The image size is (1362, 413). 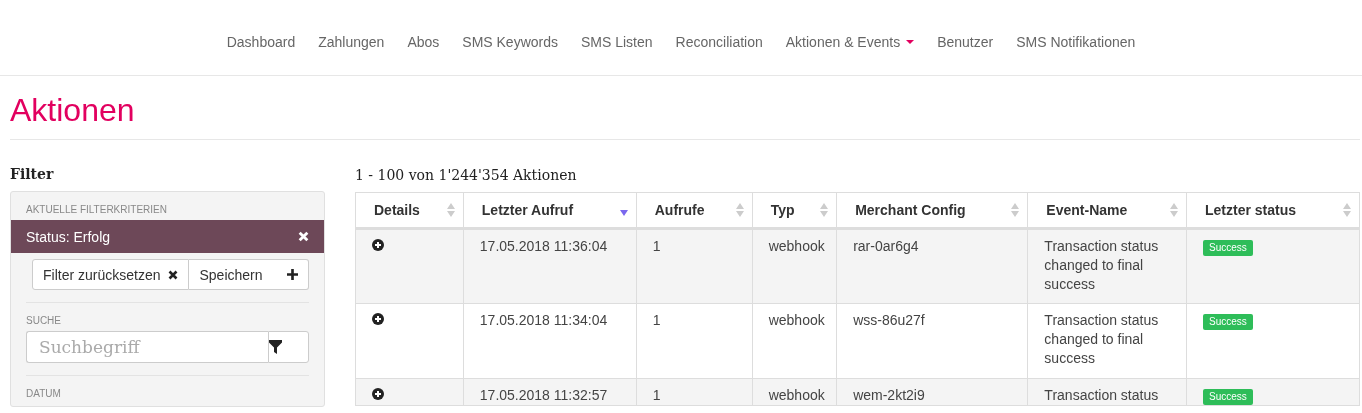 What do you see at coordinates (932, 392) in the screenshot?
I see `table-cell: wem-2kt2i9` at bounding box center [932, 392].